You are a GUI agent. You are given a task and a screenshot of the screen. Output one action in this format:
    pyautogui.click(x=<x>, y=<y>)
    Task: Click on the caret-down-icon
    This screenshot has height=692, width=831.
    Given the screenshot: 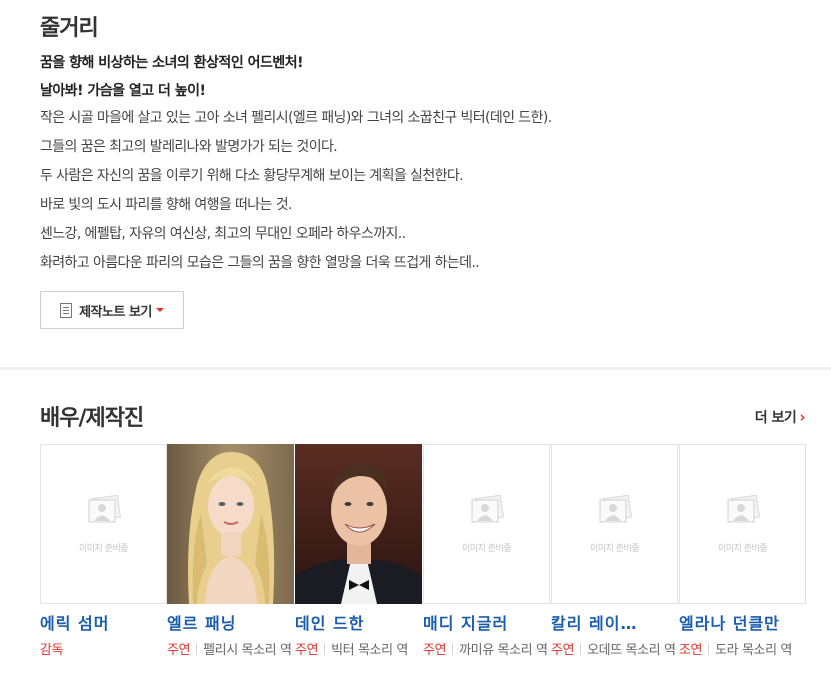 What is the action you would take?
    pyautogui.click(x=159, y=310)
    